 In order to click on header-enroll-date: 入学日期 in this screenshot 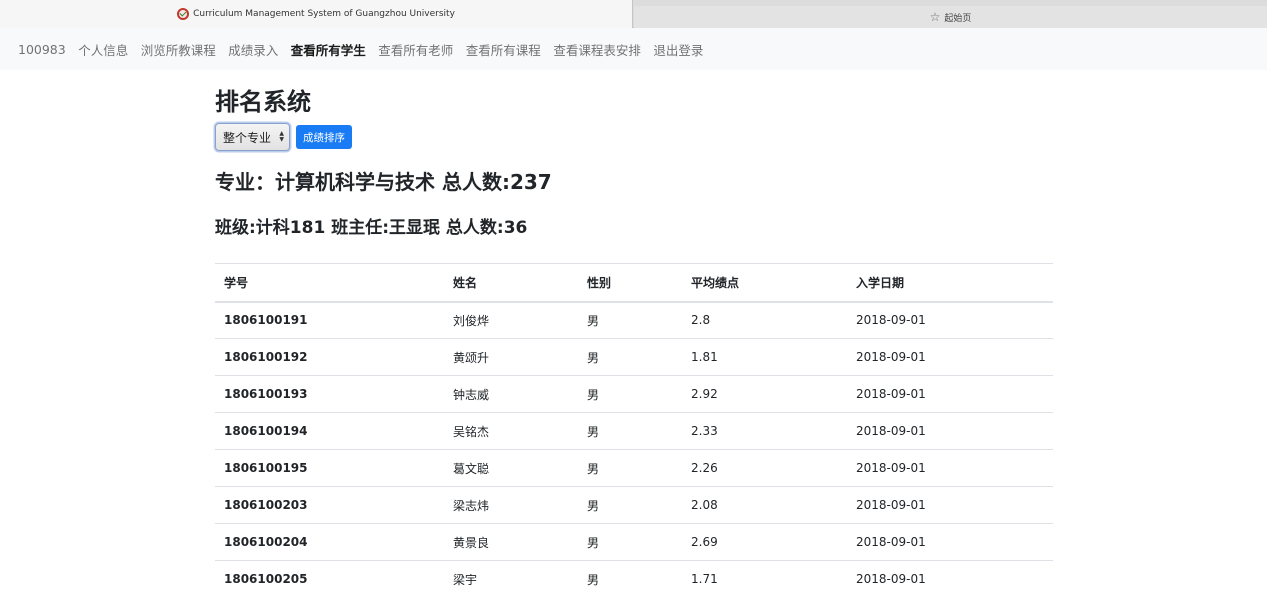, I will do `click(950, 283)`.